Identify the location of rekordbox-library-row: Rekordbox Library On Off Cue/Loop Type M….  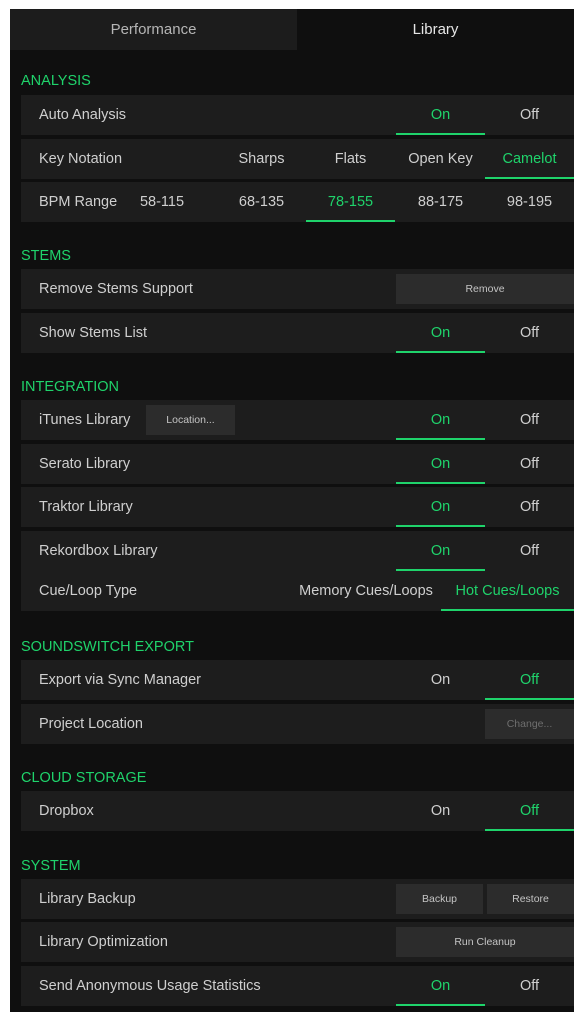
(297, 571).